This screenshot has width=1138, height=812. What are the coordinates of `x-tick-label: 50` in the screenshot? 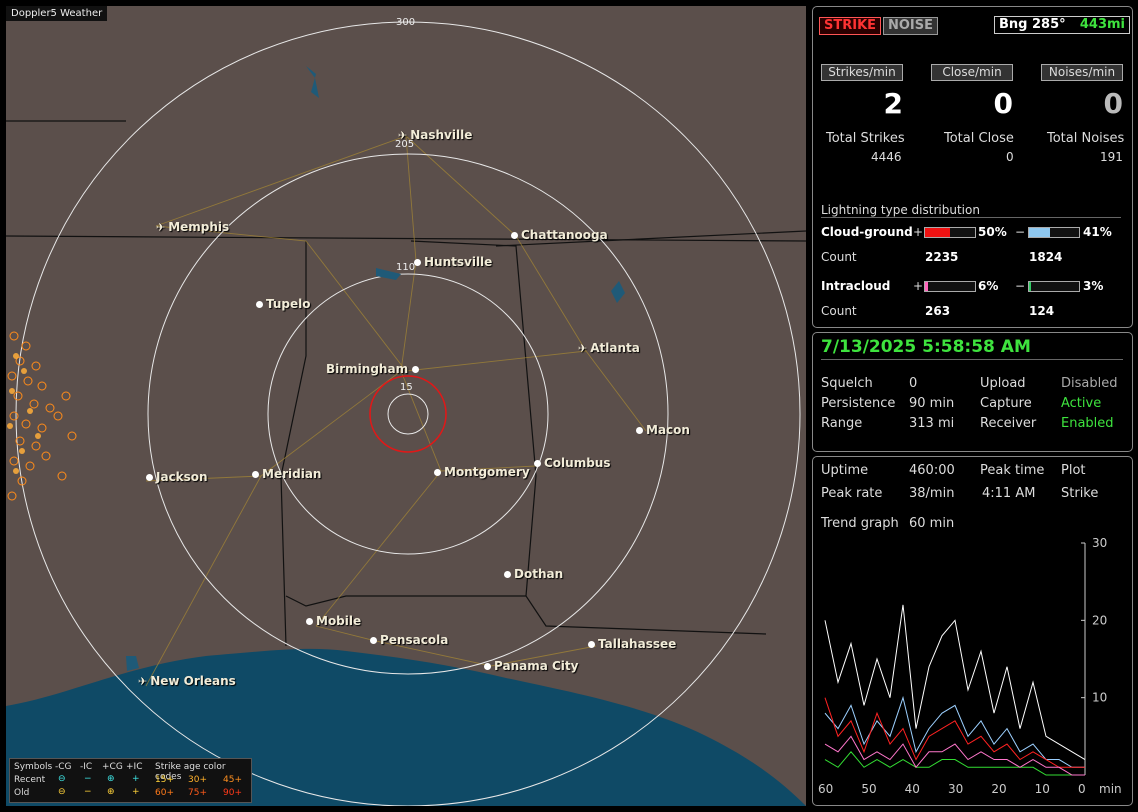 It's located at (868, 789).